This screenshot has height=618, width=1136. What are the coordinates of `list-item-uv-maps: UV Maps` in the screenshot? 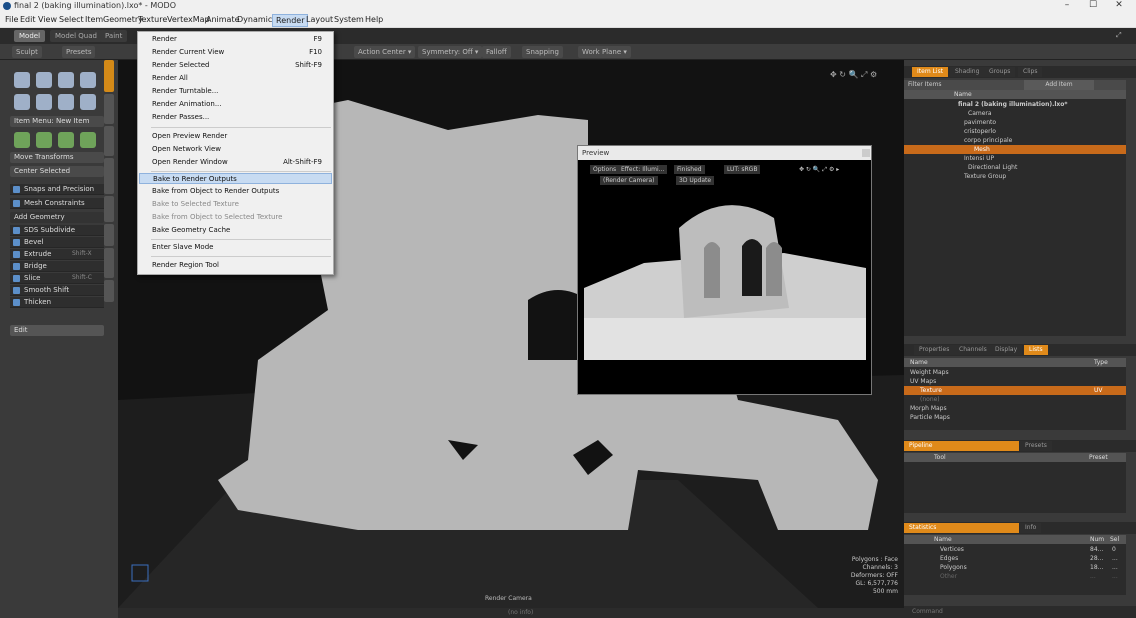 It's located at (1015, 381).